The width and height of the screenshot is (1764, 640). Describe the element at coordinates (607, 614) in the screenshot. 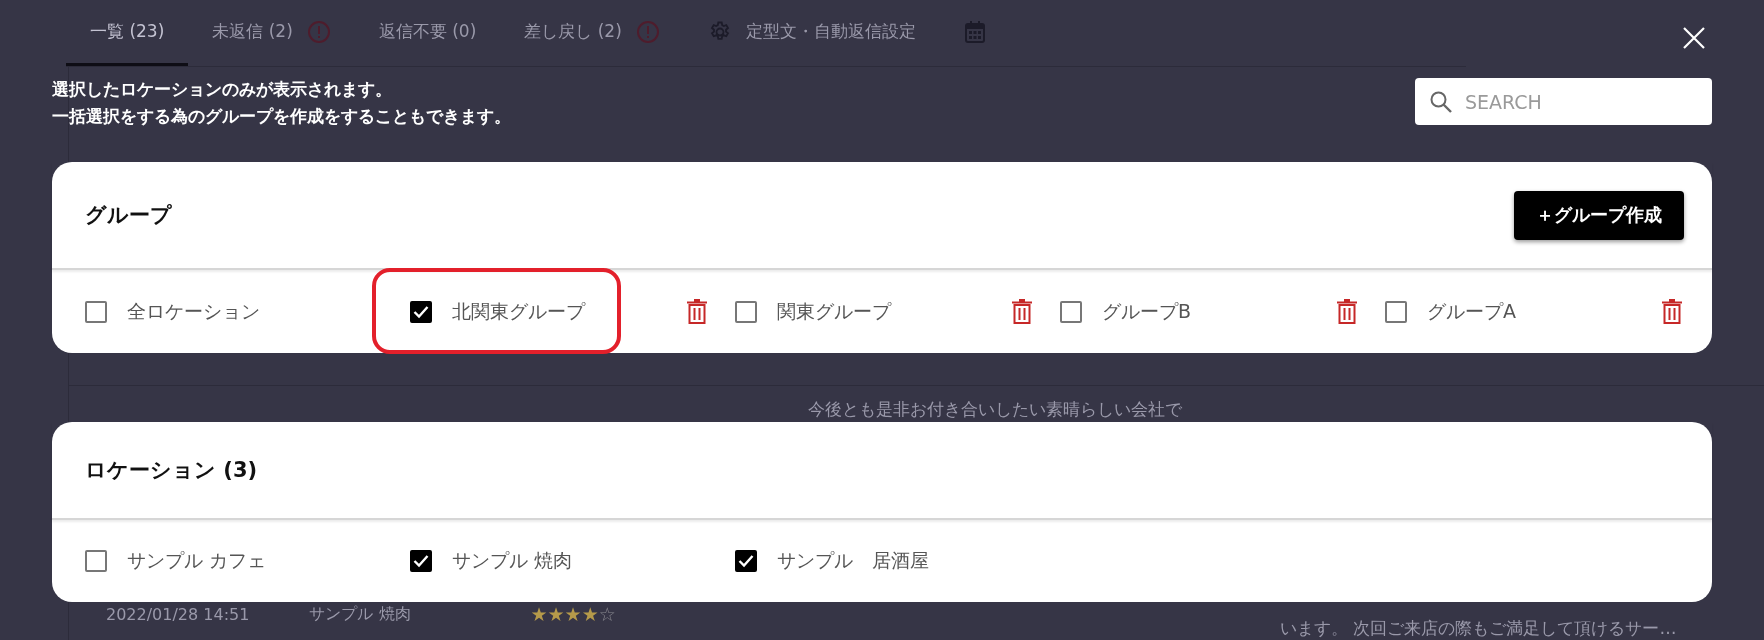

I see `star-icon: ☆` at that location.